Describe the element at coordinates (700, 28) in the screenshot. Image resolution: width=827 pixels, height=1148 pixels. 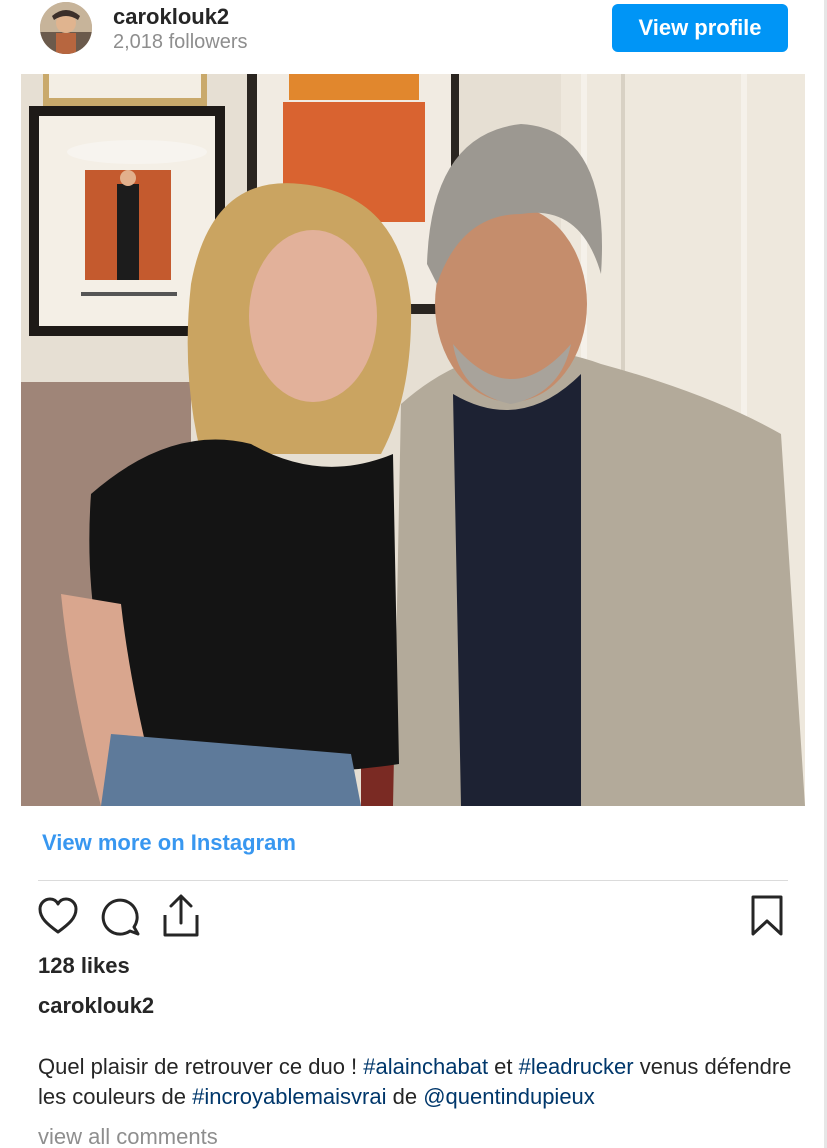
I see `view-profile-button: View profile` at that location.